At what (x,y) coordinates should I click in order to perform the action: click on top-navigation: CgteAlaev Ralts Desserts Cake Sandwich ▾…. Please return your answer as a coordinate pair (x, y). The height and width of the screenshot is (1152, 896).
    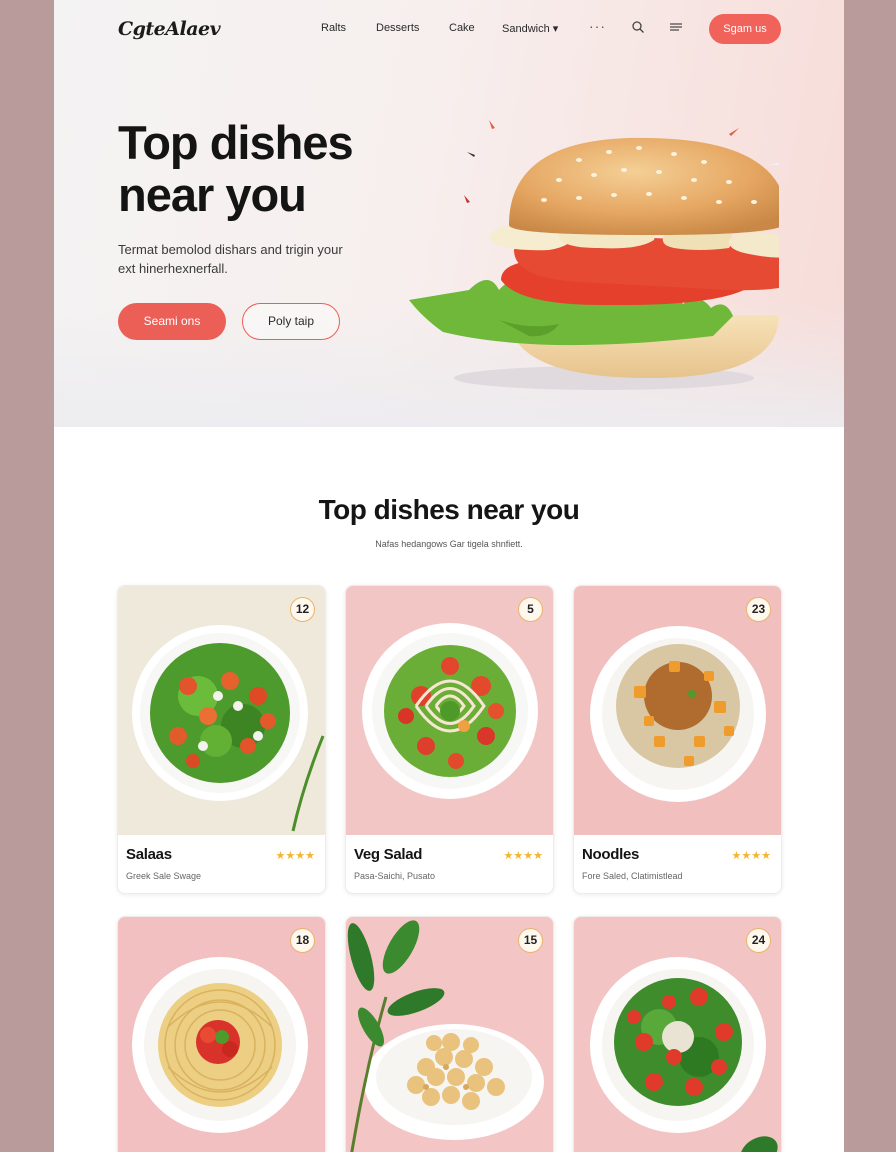
    Looking at the image, I should click on (449, 29).